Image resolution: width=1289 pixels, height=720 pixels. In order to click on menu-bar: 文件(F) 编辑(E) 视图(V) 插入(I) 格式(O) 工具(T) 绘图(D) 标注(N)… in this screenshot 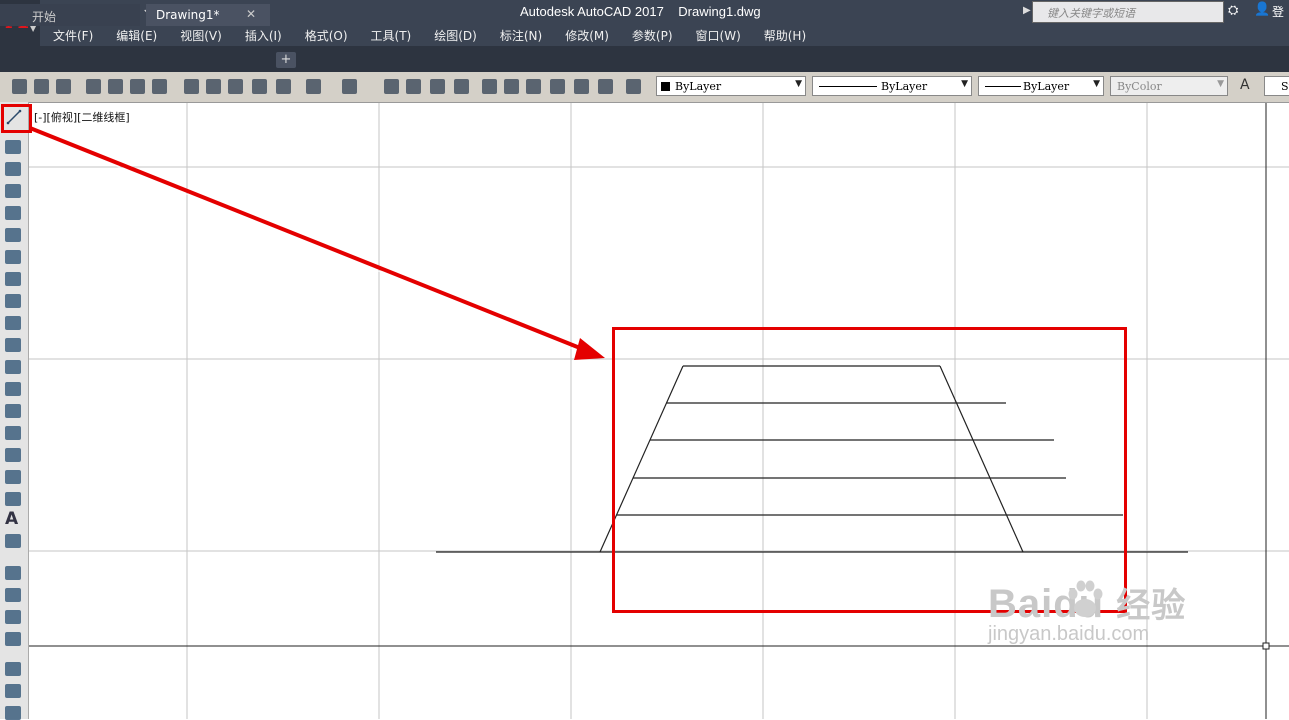, I will do `click(664, 35)`.